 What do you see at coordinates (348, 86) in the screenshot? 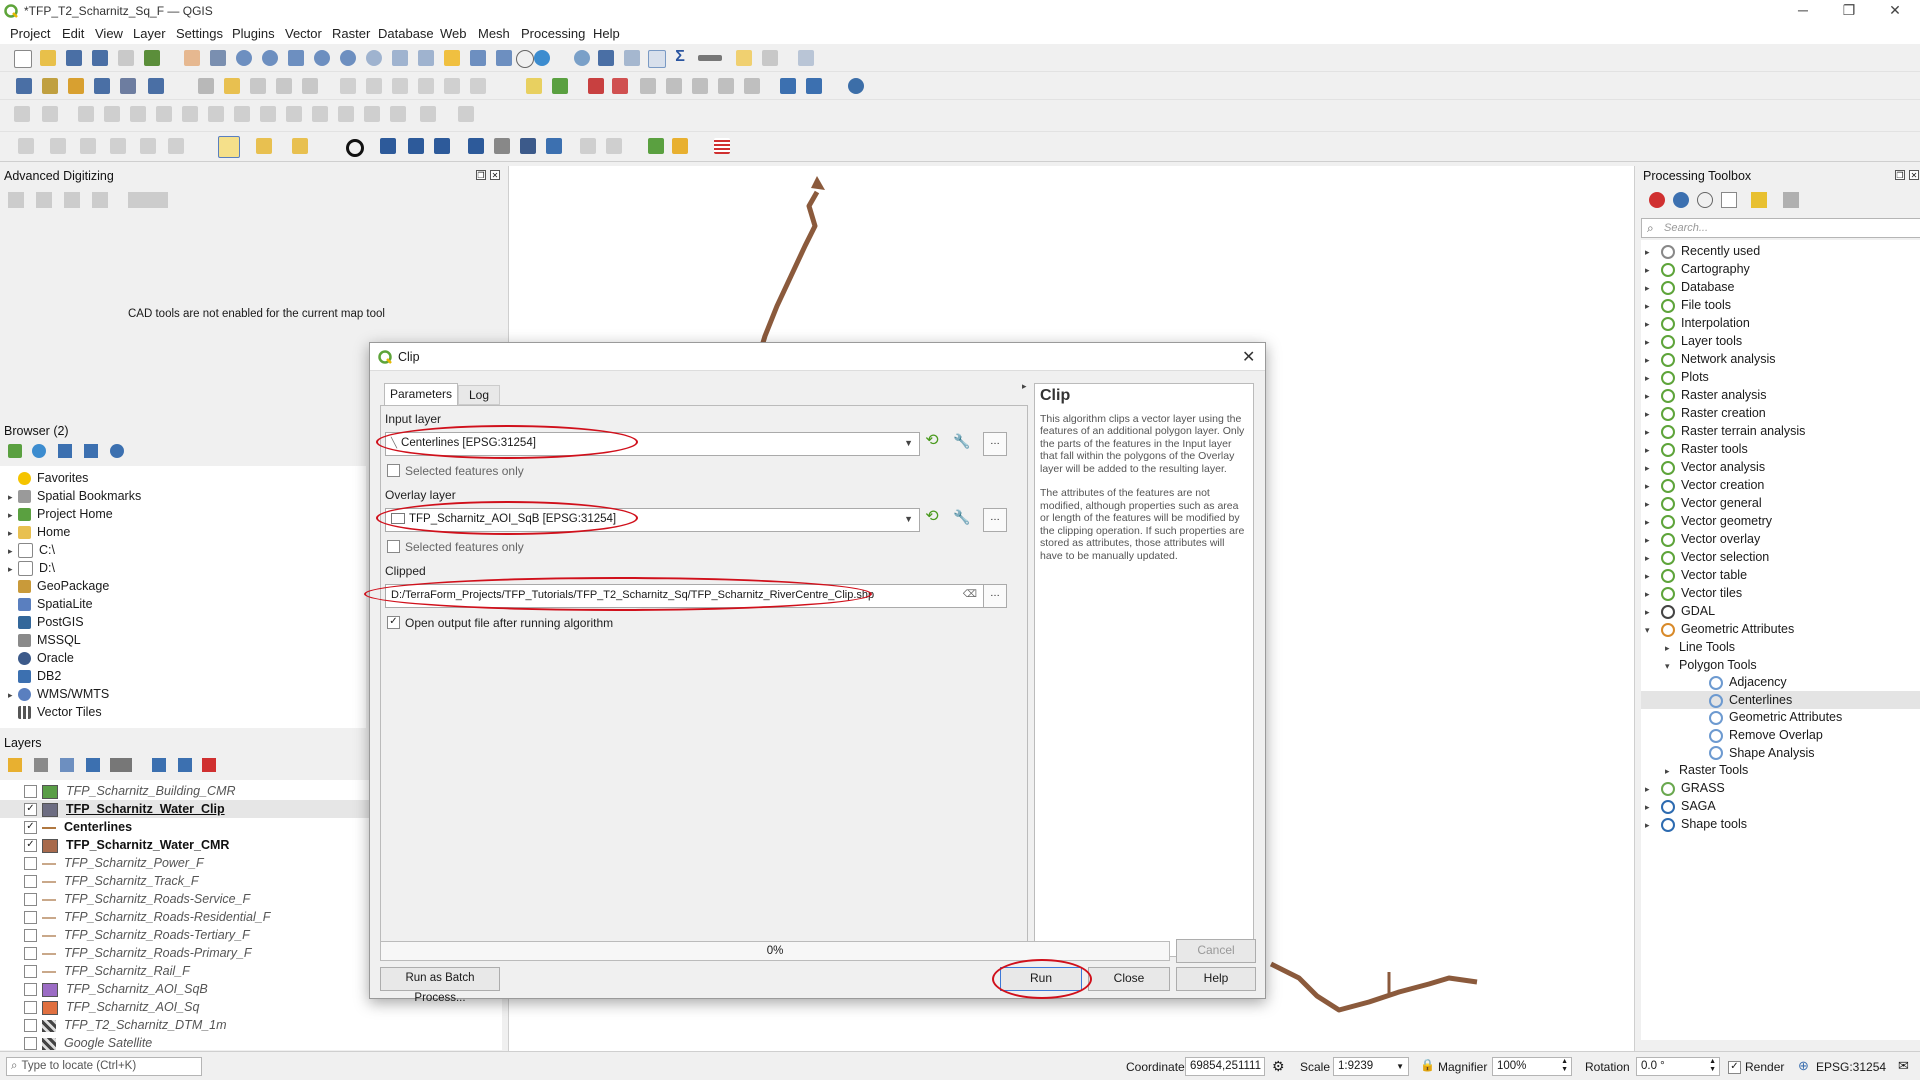
I see `delete-selected-icon` at bounding box center [348, 86].